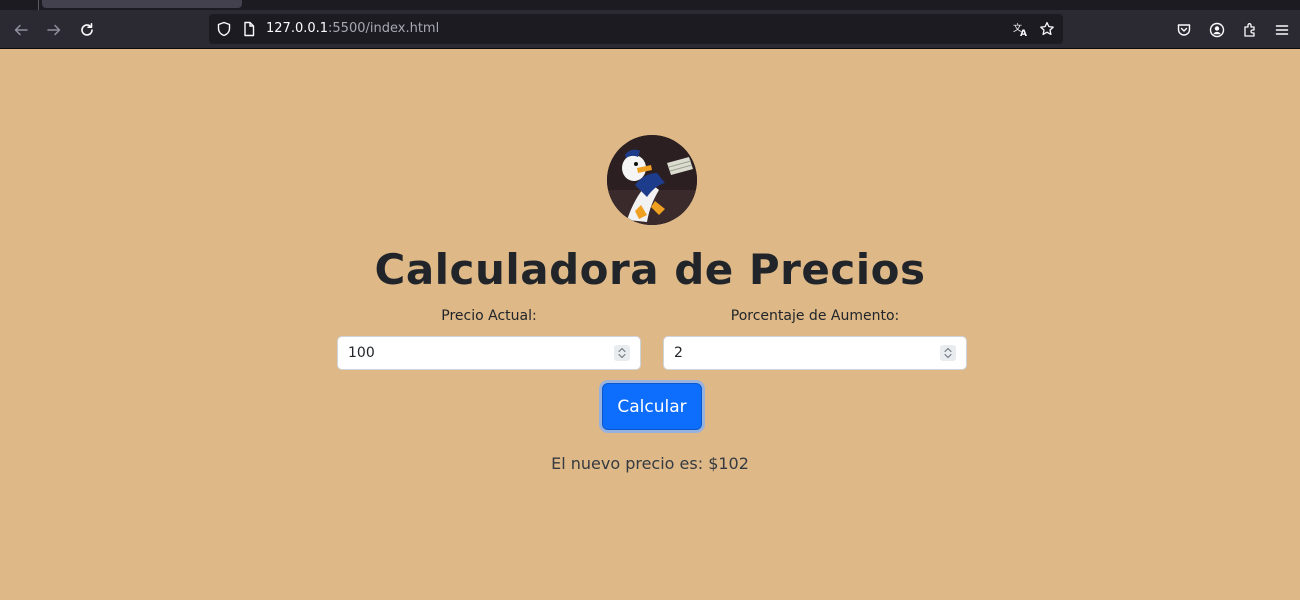 Image resolution: width=1300 pixels, height=600 pixels. What do you see at coordinates (1184, 30) in the screenshot?
I see `pocket-icon` at bounding box center [1184, 30].